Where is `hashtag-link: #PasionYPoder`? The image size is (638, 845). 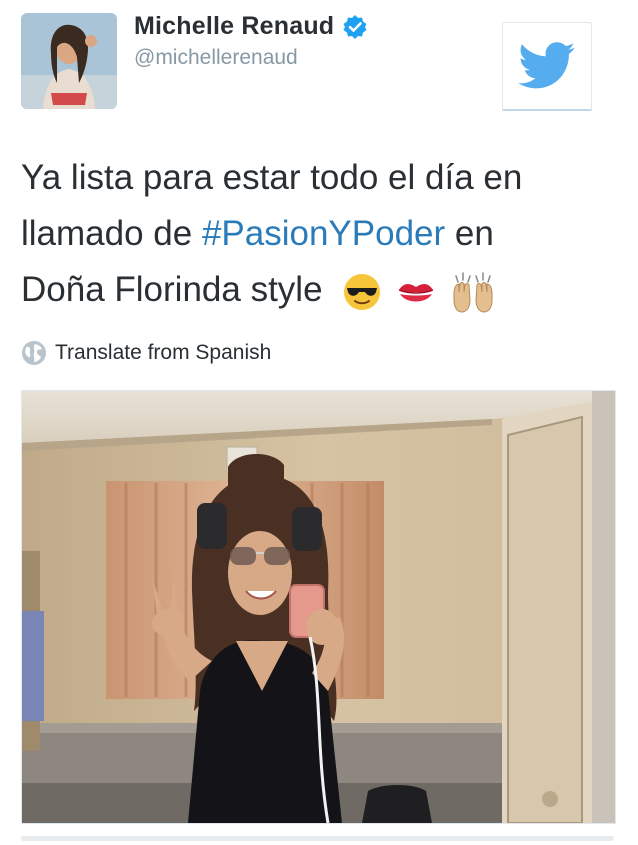 hashtag-link: #PasionYPoder is located at coordinates (323, 233).